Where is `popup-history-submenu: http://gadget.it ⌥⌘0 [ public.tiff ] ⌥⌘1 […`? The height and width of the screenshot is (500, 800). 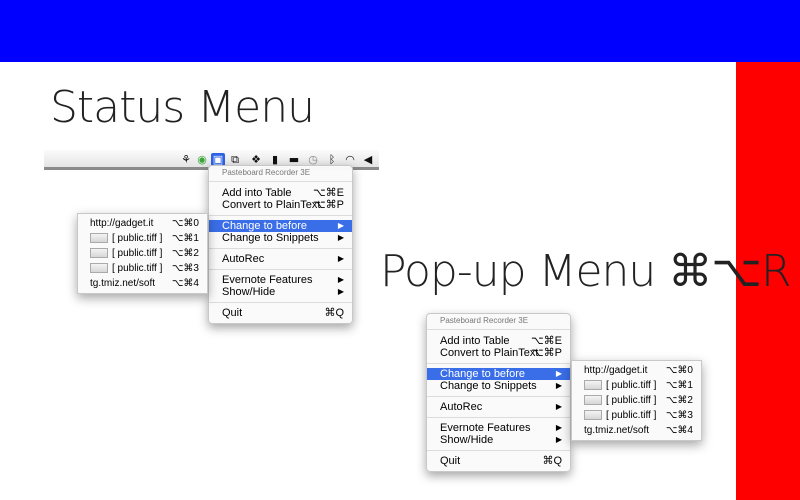
popup-history-submenu: http://gadget.it ⌥⌘0 [ public.tiff ] ⌥⌘1 [… is located at coordinates (636, 400).